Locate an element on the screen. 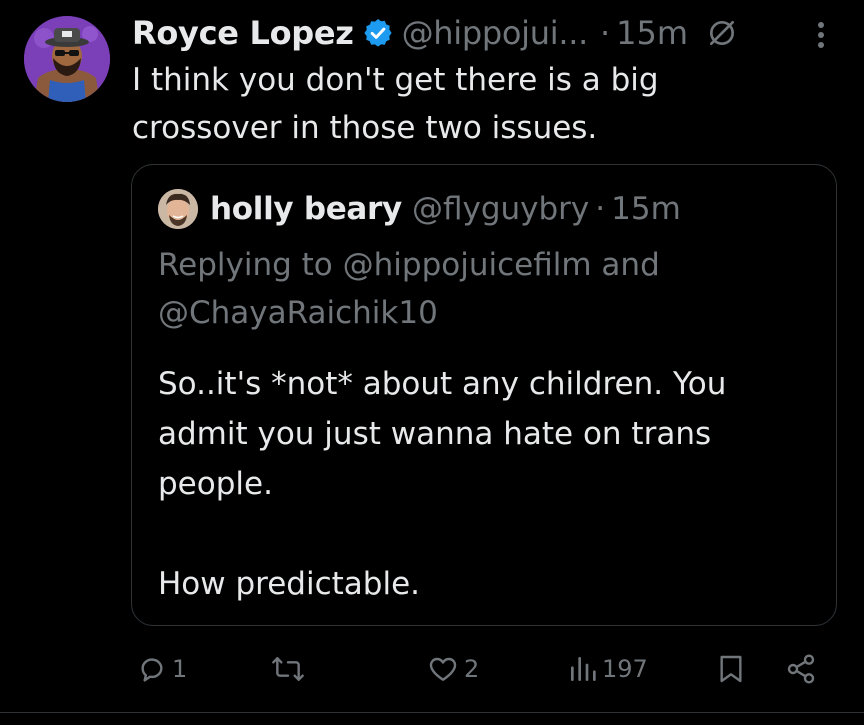  verified-badge-icon is located at coordinates (378, 33).